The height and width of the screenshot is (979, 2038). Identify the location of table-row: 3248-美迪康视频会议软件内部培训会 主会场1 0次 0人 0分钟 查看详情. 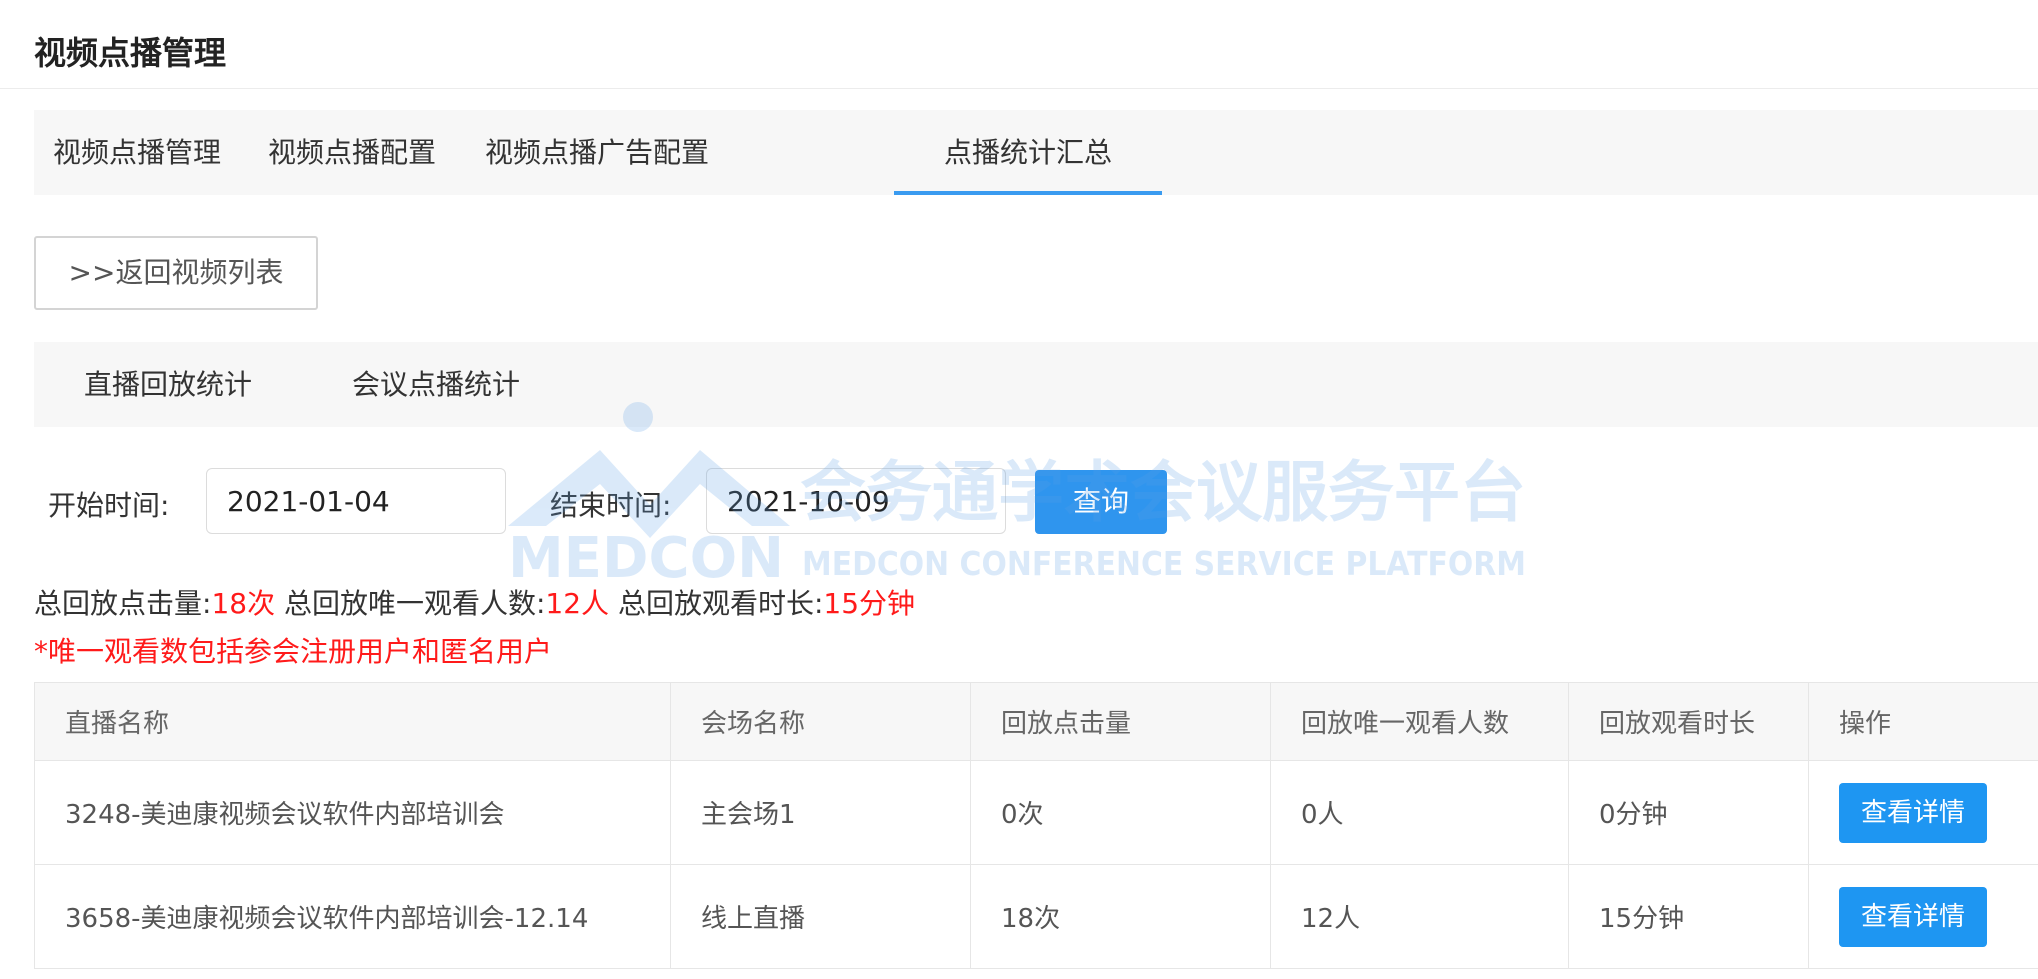
(1036, 812).